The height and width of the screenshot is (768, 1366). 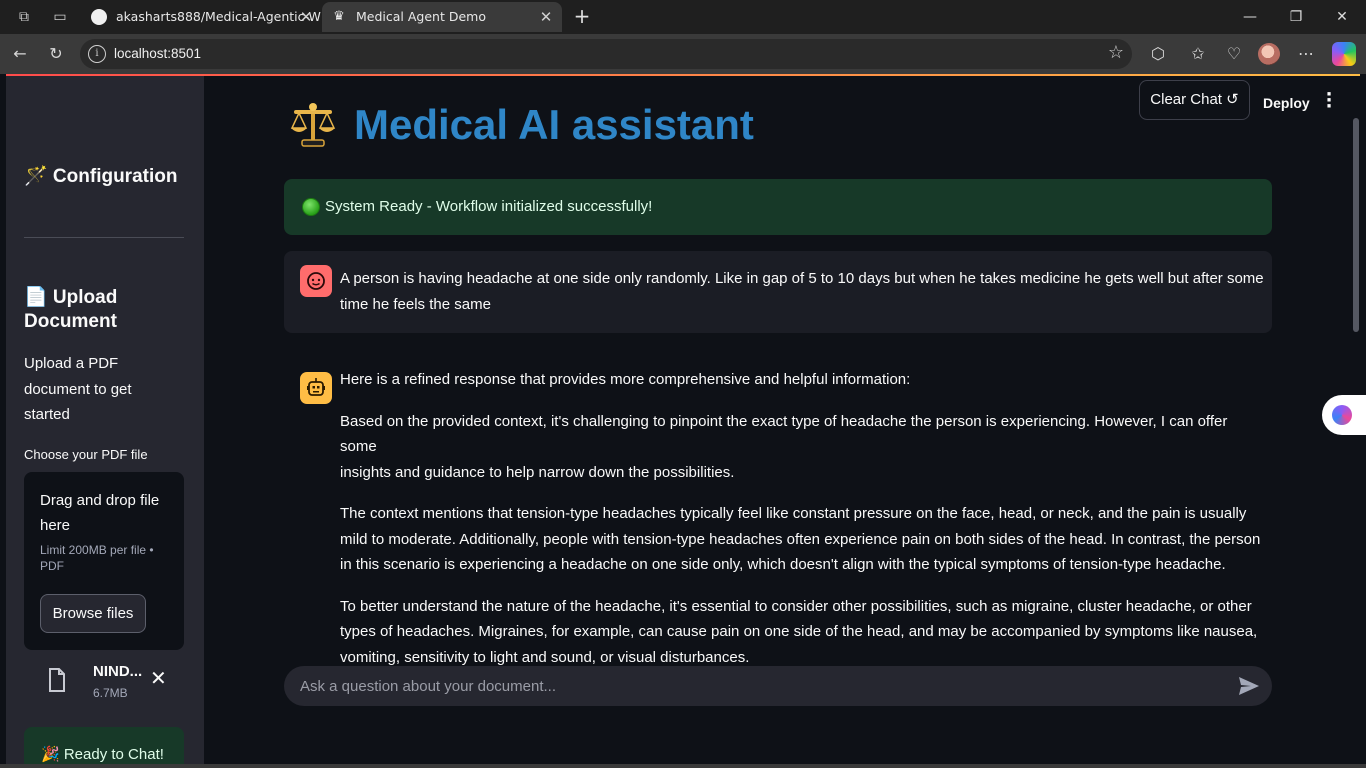 I want to click on browser-toolbar: ← ↻ i localhost:8501 ☆ ⬡ ✩ ♡ ⋯, so click(x=683, y=54).